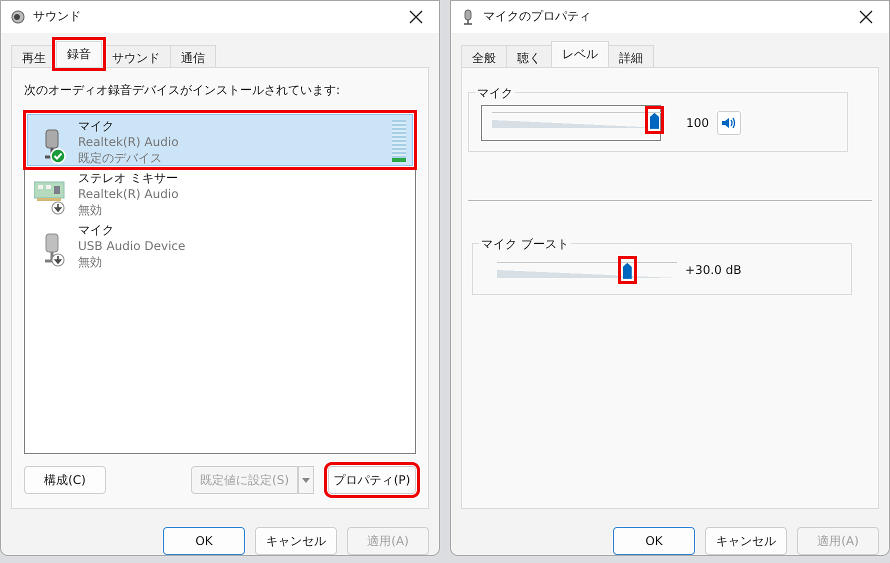  Describe the element at coordinates (468, 16) in the screenshot. I see `microphone-icon` at that location.